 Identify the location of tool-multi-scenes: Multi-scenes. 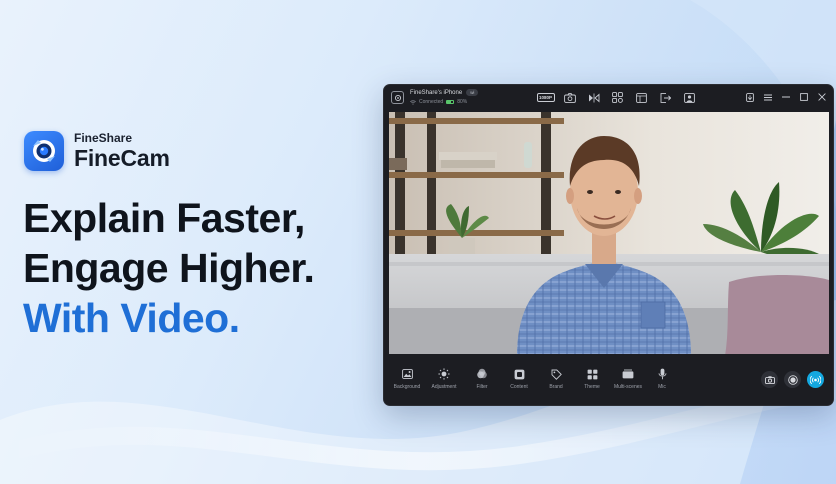
(628, 379).